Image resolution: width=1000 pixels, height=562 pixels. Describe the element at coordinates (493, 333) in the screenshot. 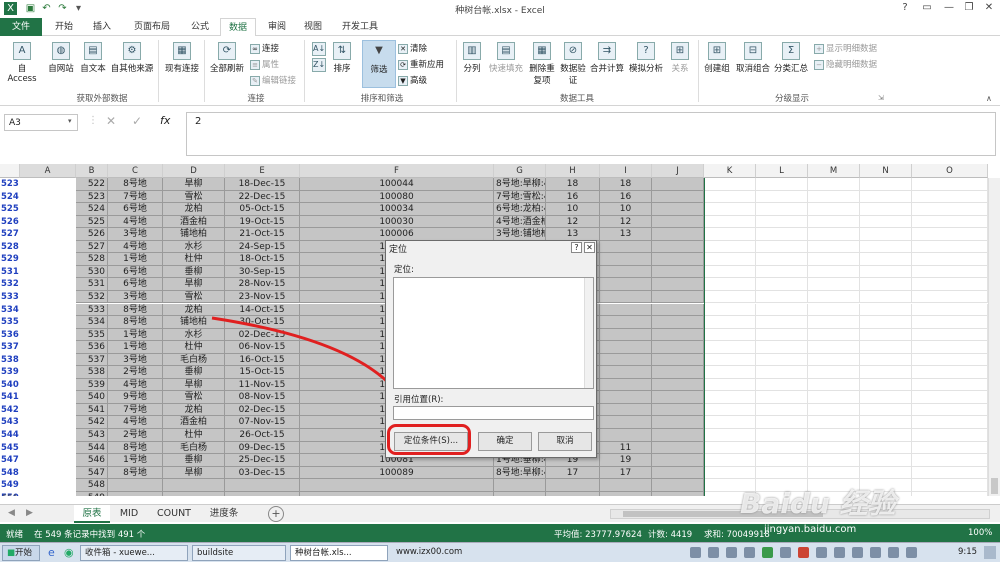

I see `goto-list` at that location.